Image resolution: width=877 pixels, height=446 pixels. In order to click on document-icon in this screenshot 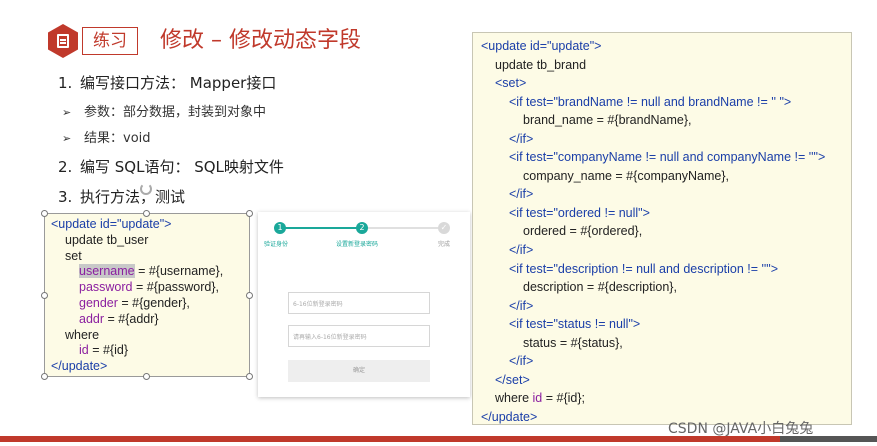, I will do `click(63, 41)`.